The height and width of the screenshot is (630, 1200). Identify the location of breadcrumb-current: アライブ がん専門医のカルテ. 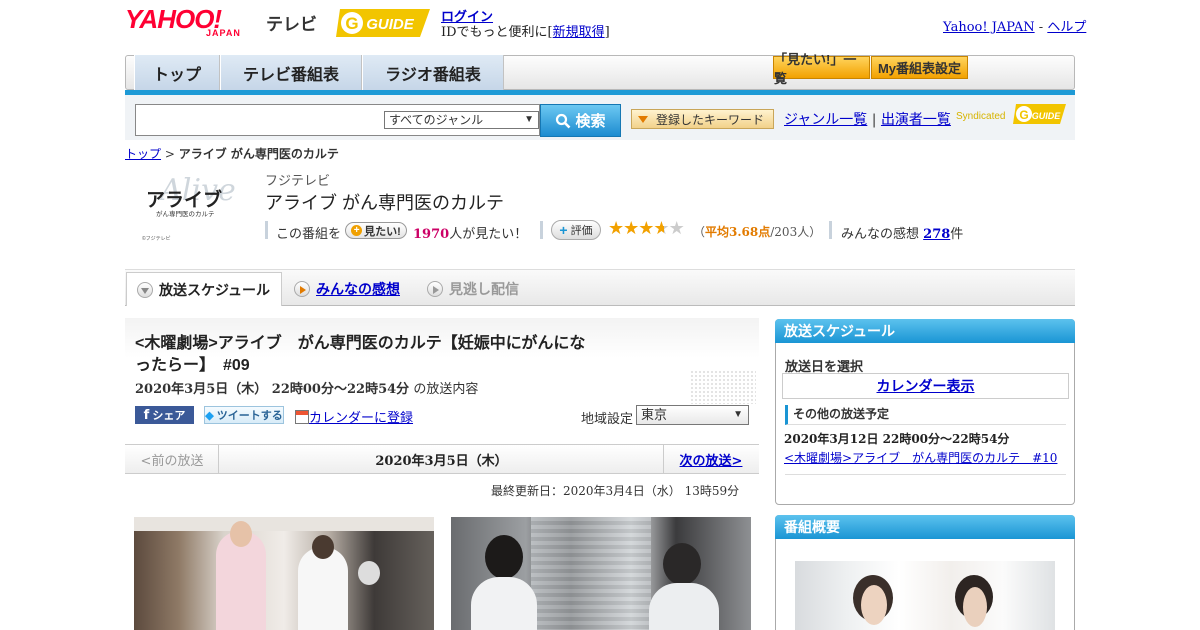
(258, 154).